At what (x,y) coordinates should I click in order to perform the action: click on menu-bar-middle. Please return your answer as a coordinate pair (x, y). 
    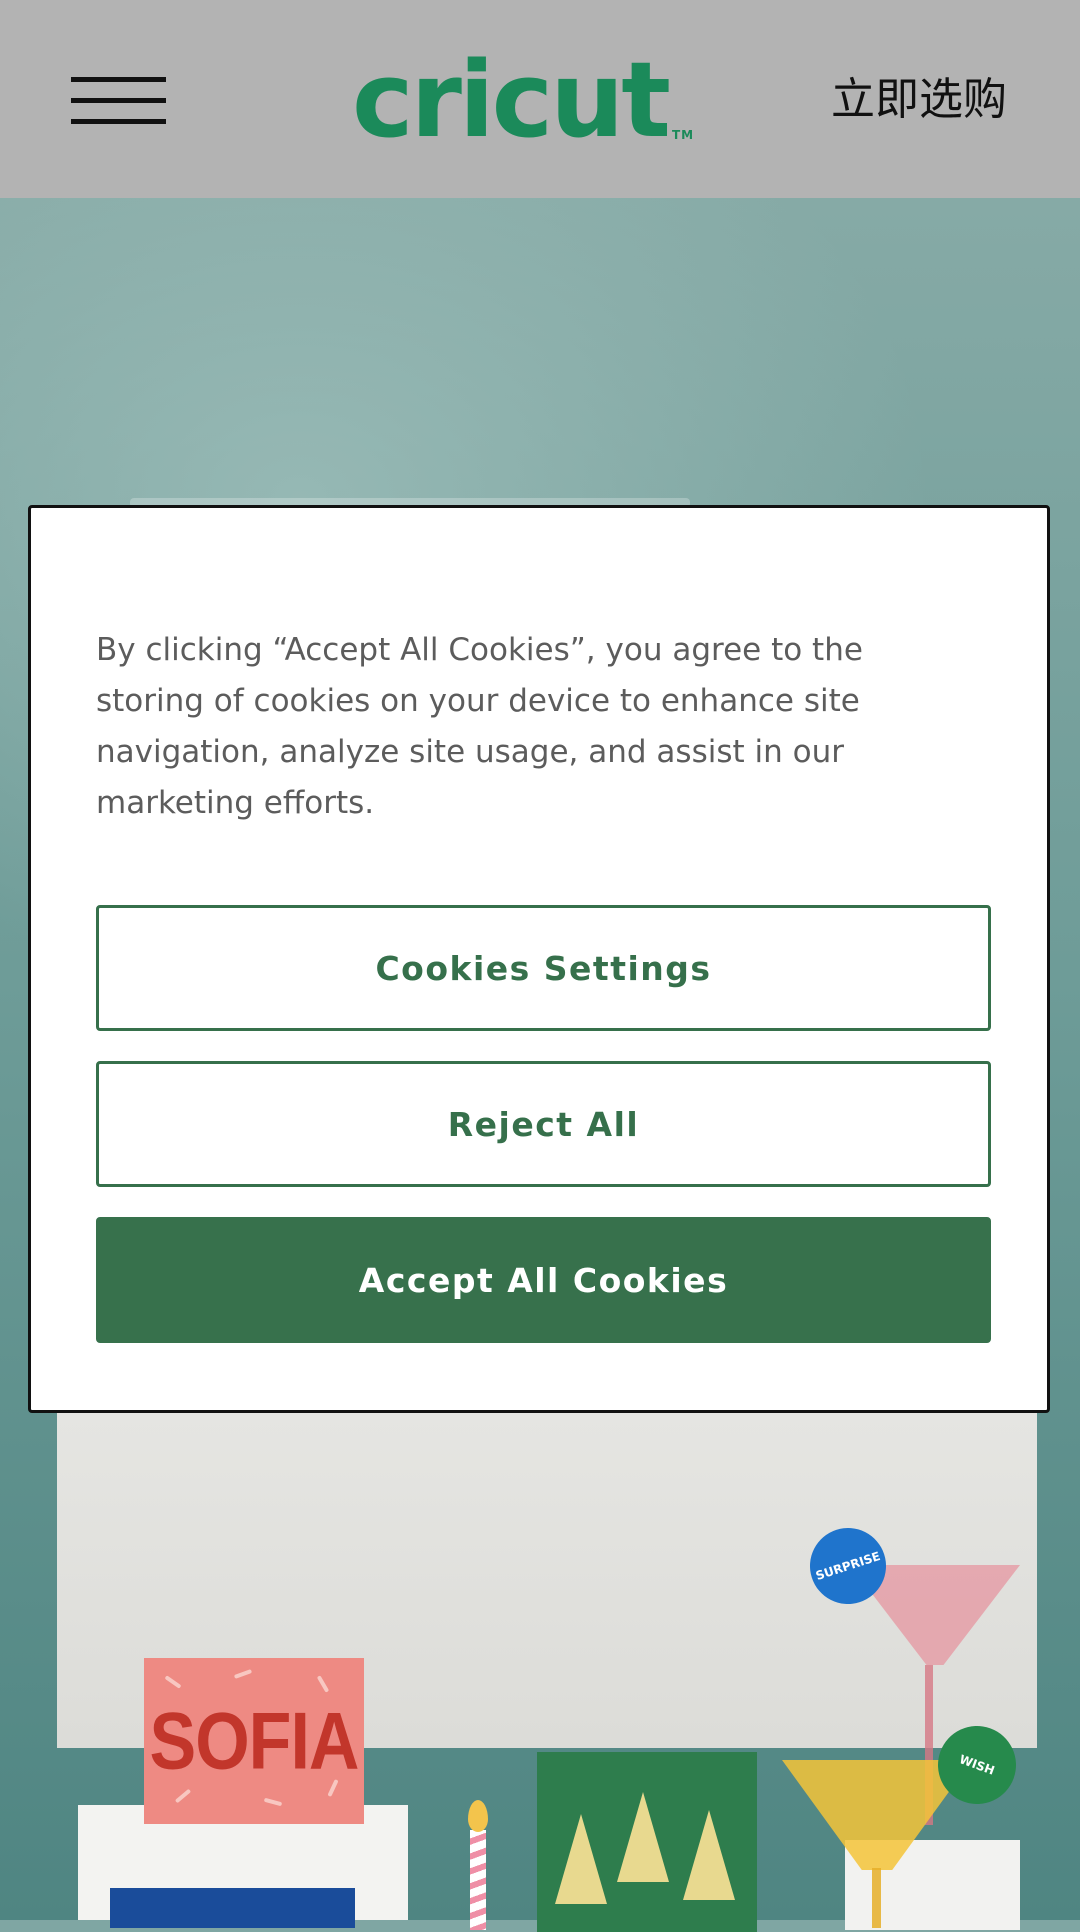
    Looking at the image, I should click on (118, 100).